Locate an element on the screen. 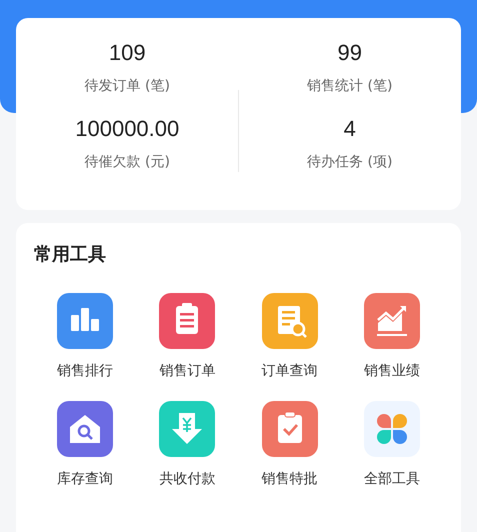  stat-label: 待催欠款 (元) is located at coordinates (127, 162).